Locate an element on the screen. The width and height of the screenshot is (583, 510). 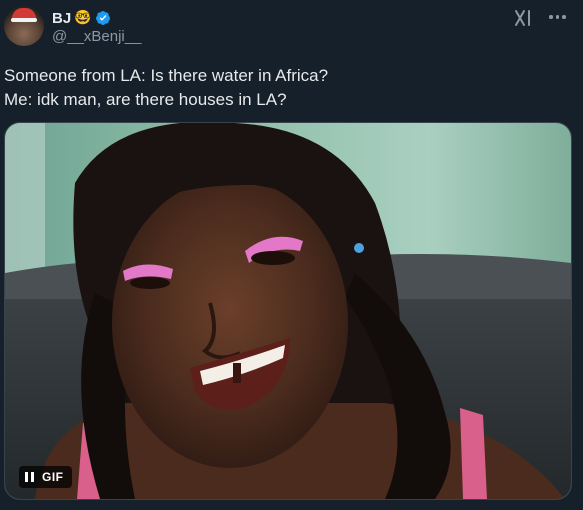
nerd-face-emoji: 🤓 is located at coordinates (83, 18).